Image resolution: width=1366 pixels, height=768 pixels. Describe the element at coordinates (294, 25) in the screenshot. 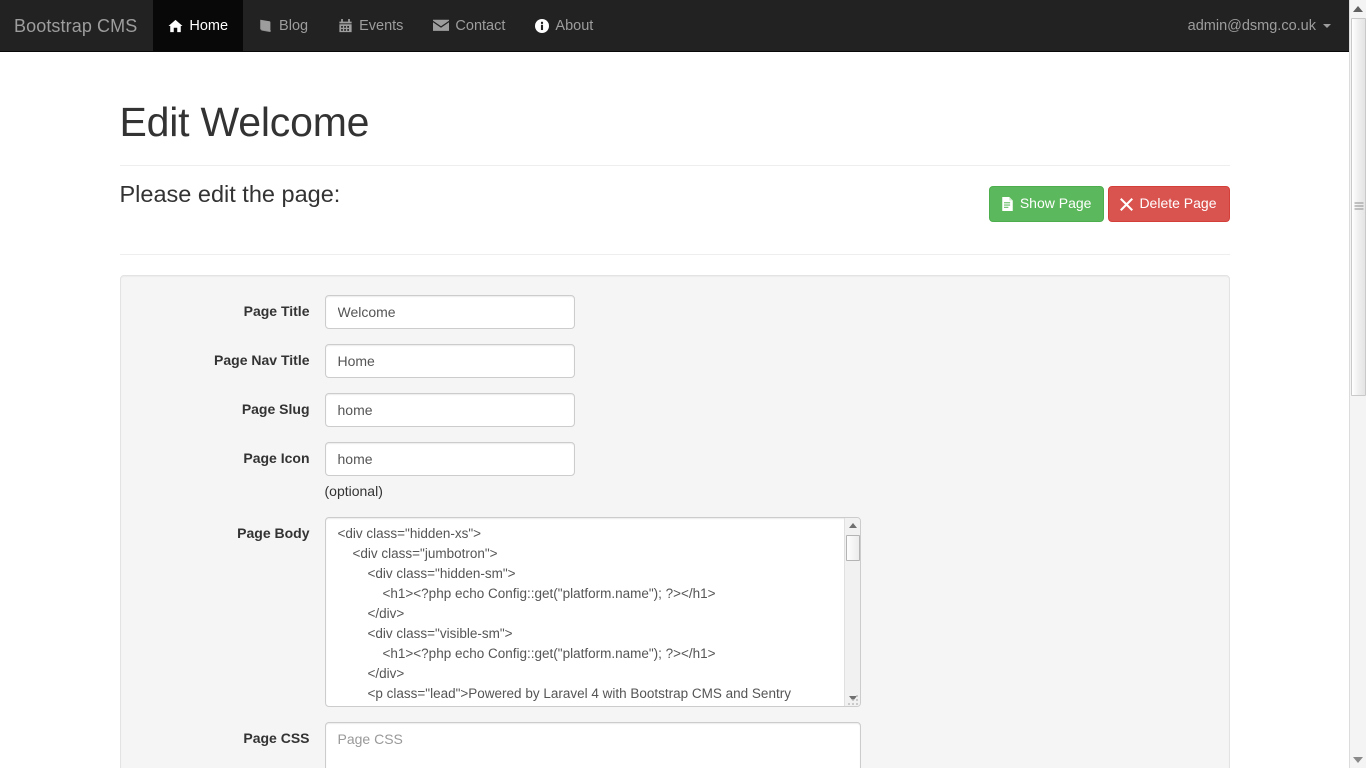

I see `nav-item-blog-label: Blog` at that location.